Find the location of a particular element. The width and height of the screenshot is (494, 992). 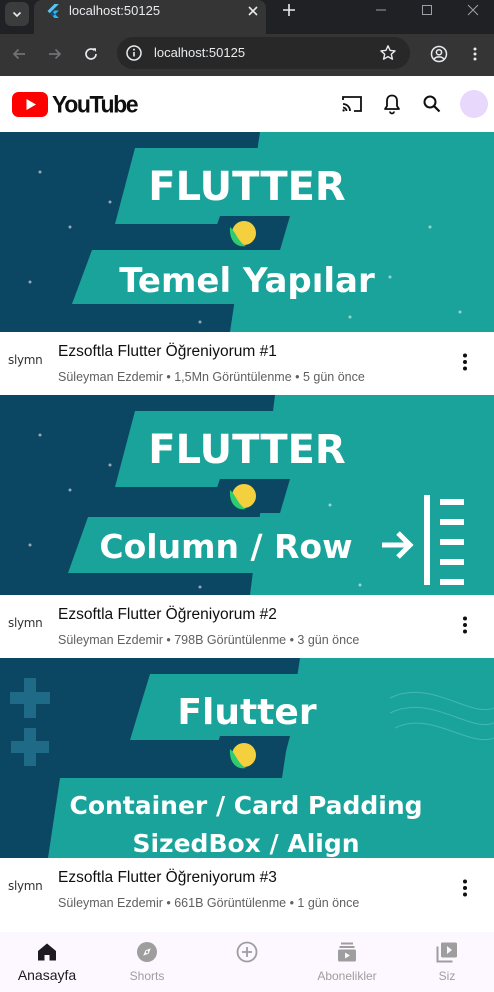

bell-icon is located at coordinates (392, 104).